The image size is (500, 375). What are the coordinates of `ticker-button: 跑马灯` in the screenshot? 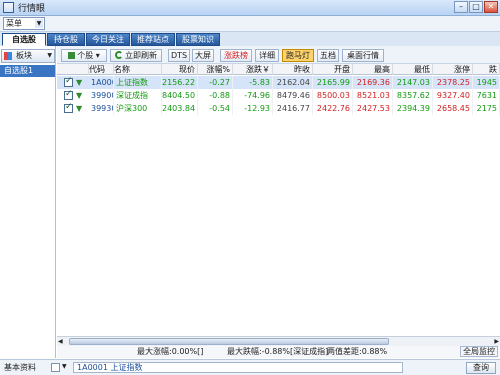 It's located at (298, 55).